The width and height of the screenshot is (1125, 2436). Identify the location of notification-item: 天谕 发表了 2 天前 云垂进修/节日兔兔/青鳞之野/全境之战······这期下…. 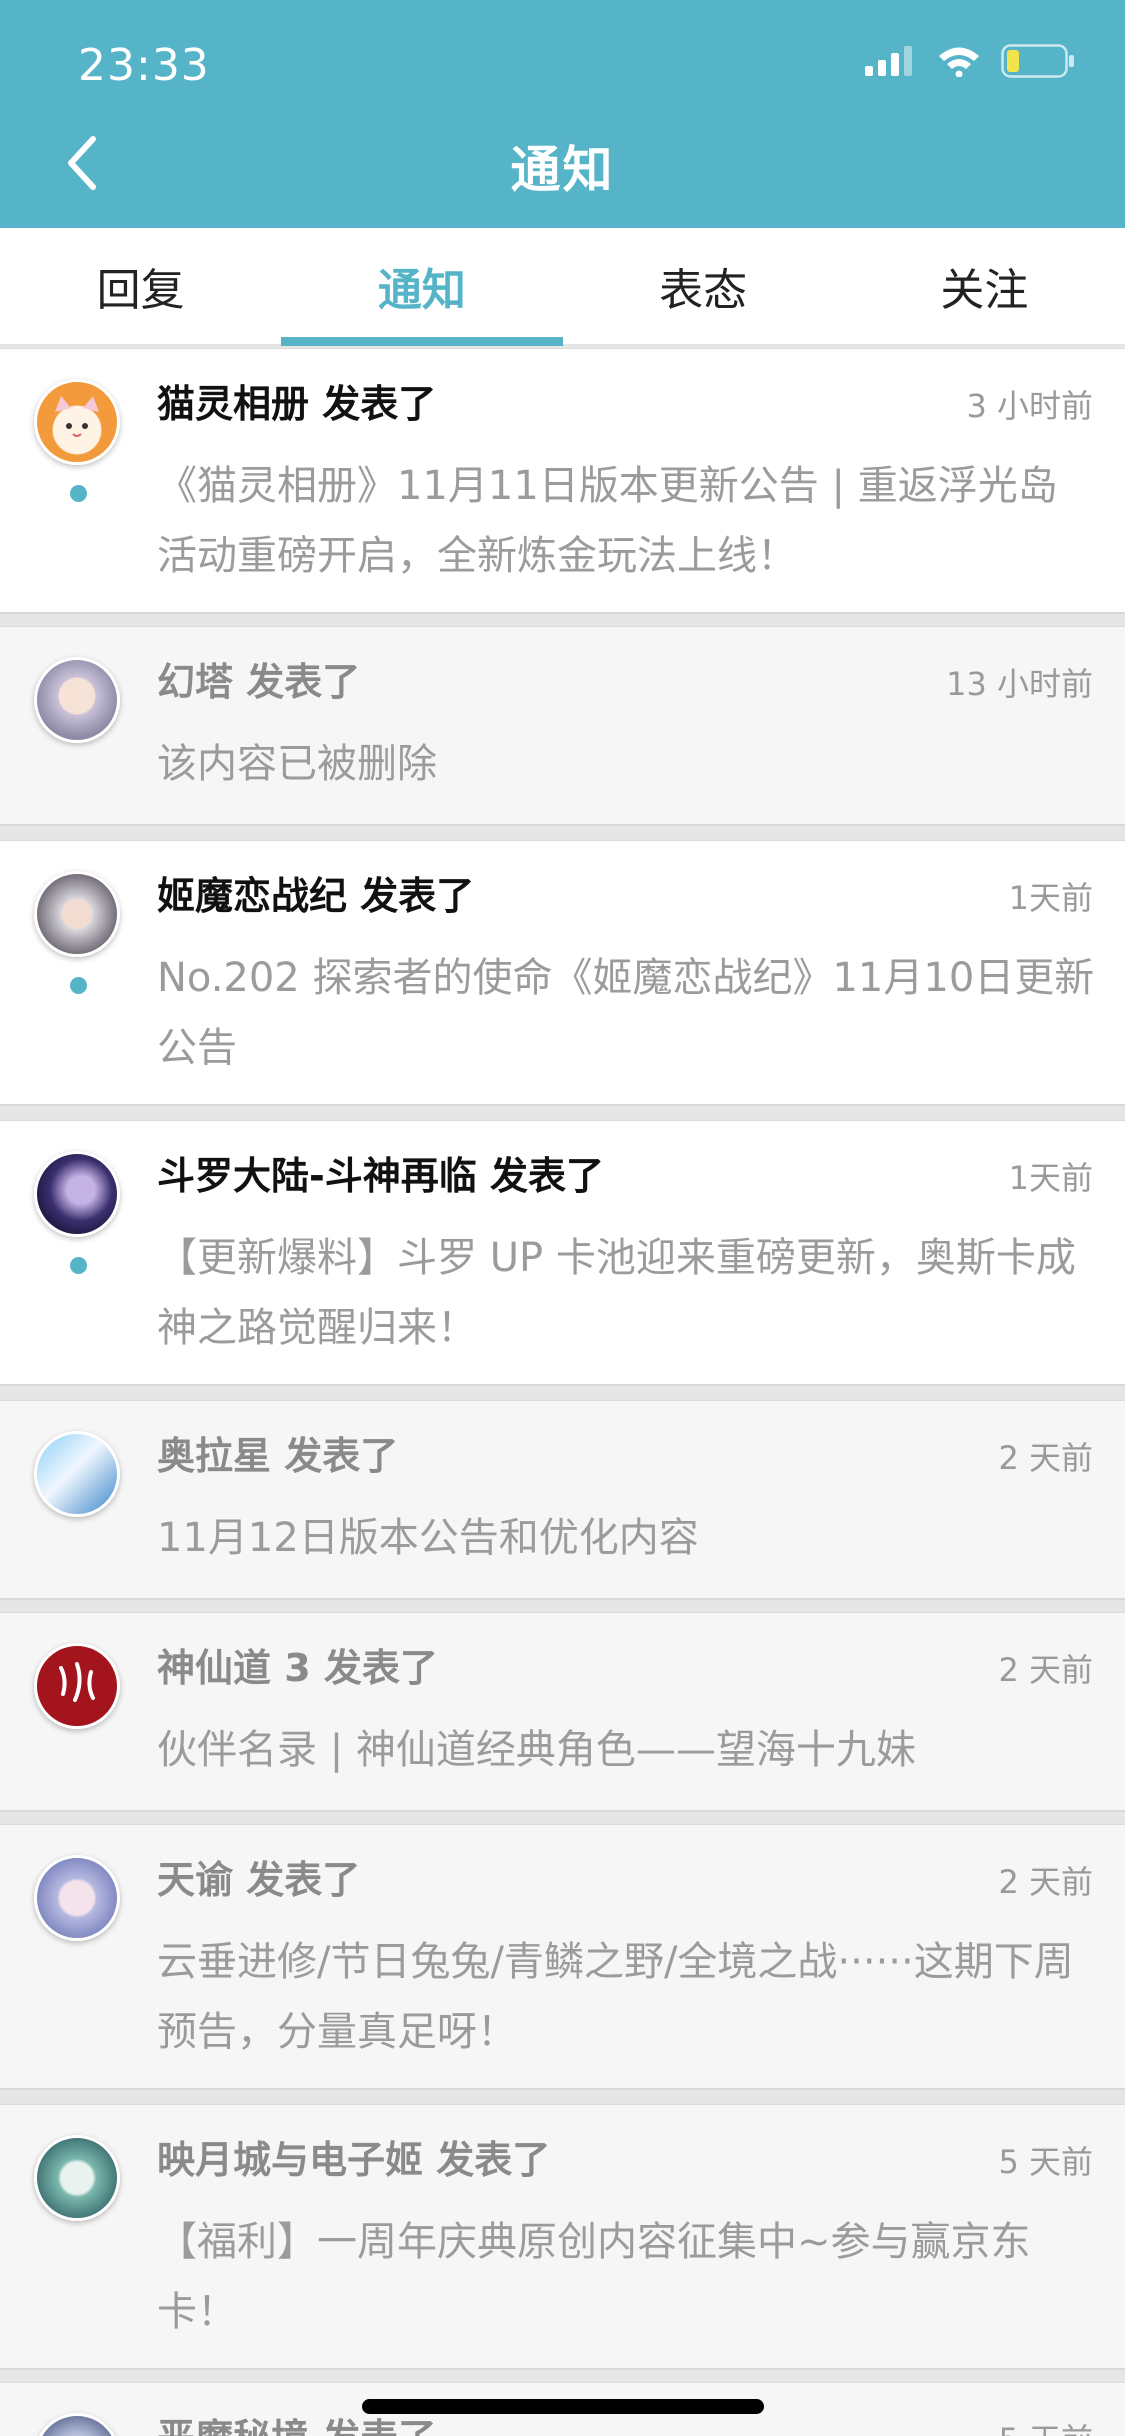
(562, 1957).